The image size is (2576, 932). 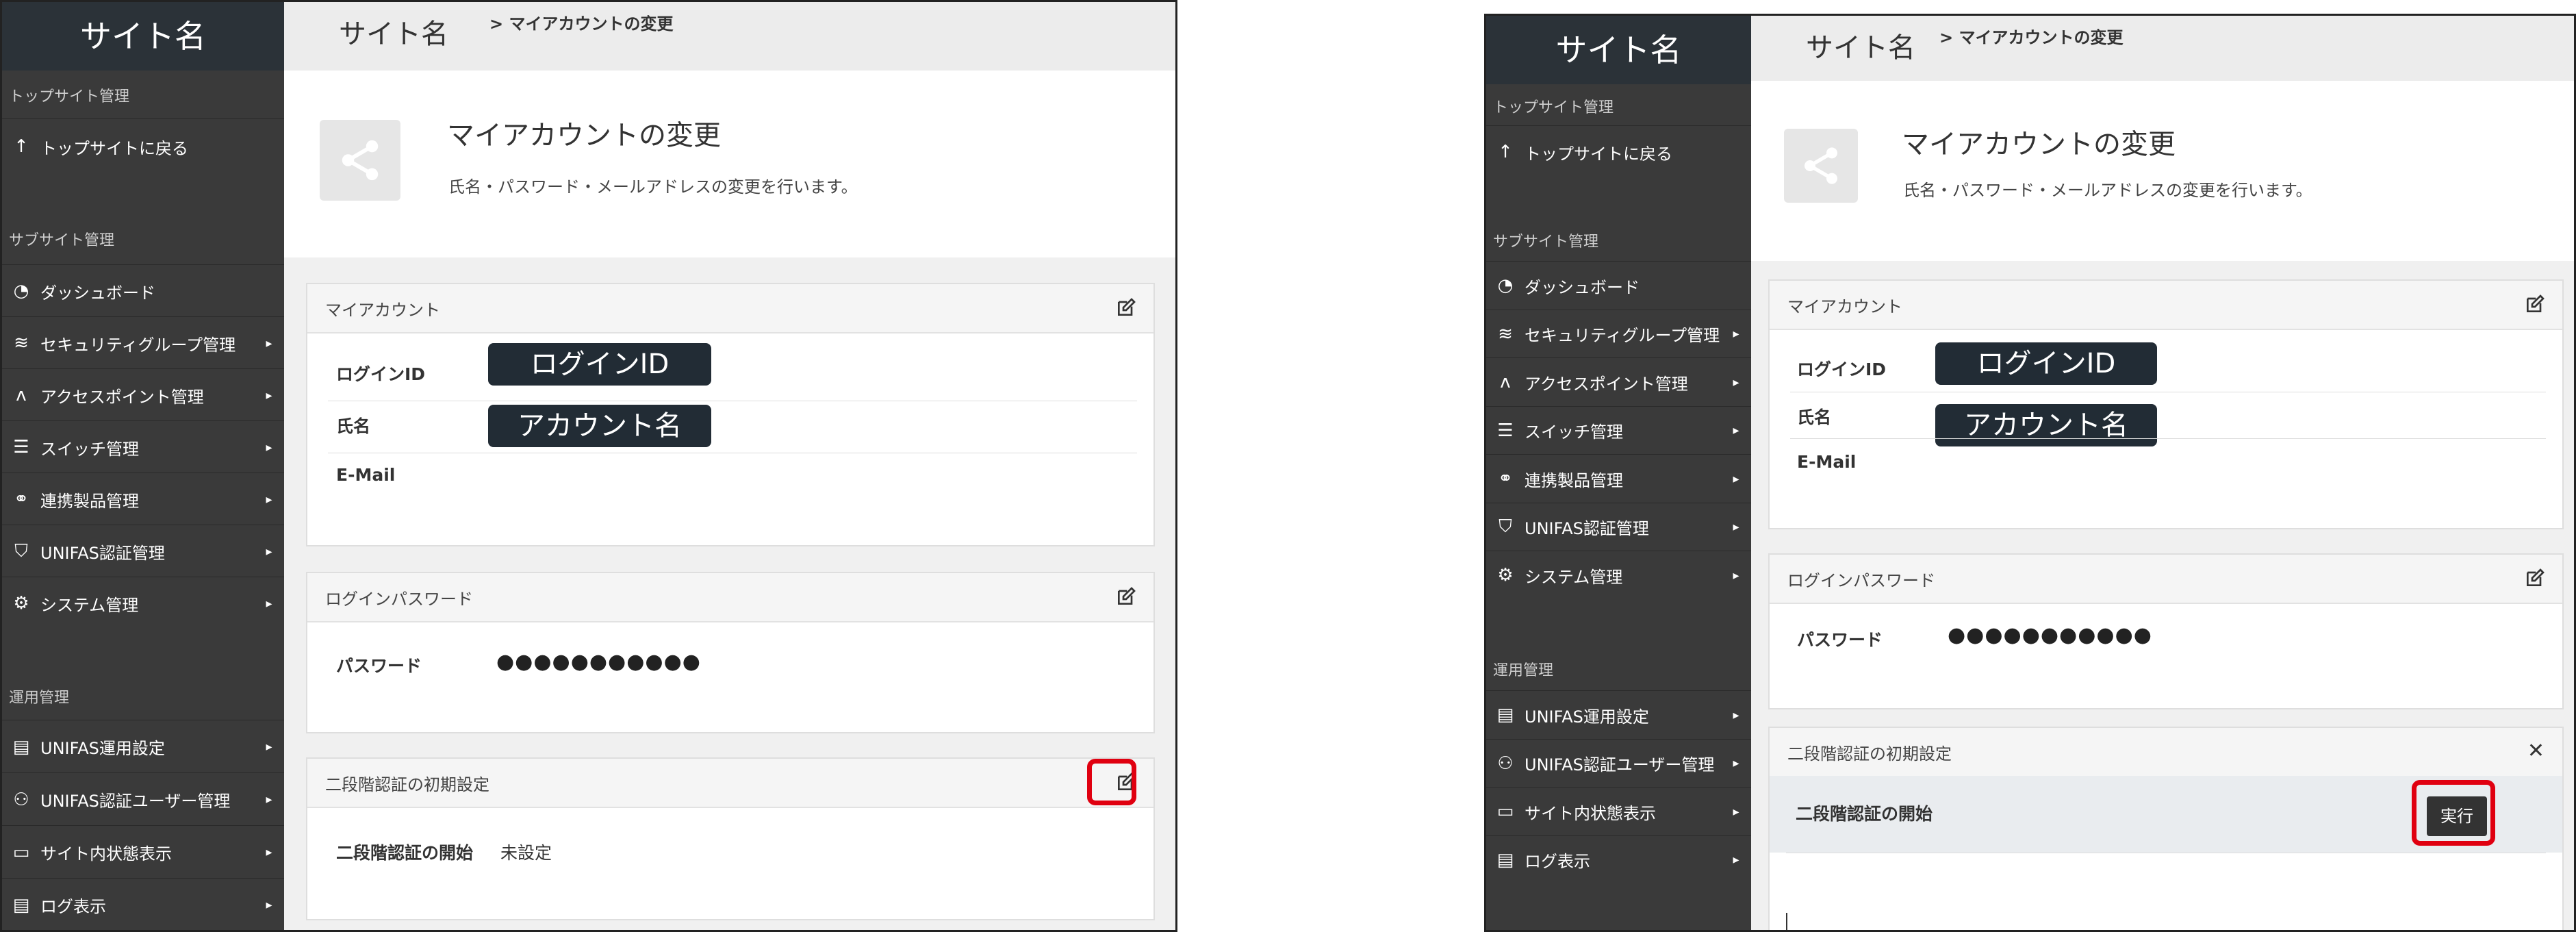 What do you see at coordinates (135, 801) in the screenshot?
I see `sidebar-item-label: UNIFAS認証ユーザー管理` at bounding box center [135, 801].